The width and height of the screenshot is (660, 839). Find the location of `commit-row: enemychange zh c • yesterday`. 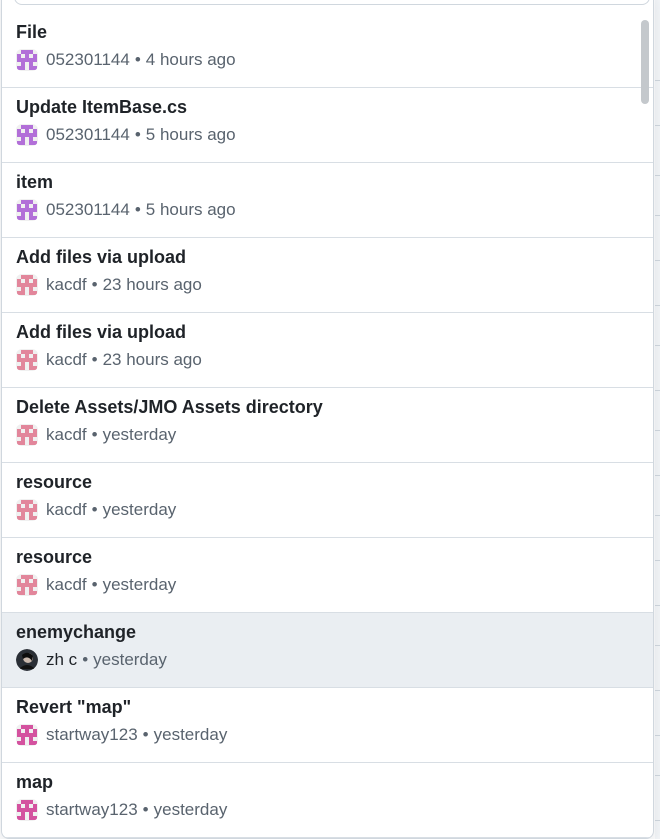

commit-row: enemychange zh c • yesterday is located at coordinates (327, 650).